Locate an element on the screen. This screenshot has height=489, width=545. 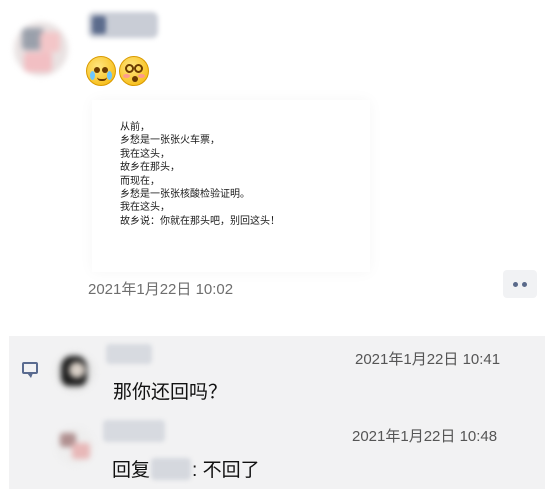
poem-line: 而现在， is located at coordinates (140, 181).